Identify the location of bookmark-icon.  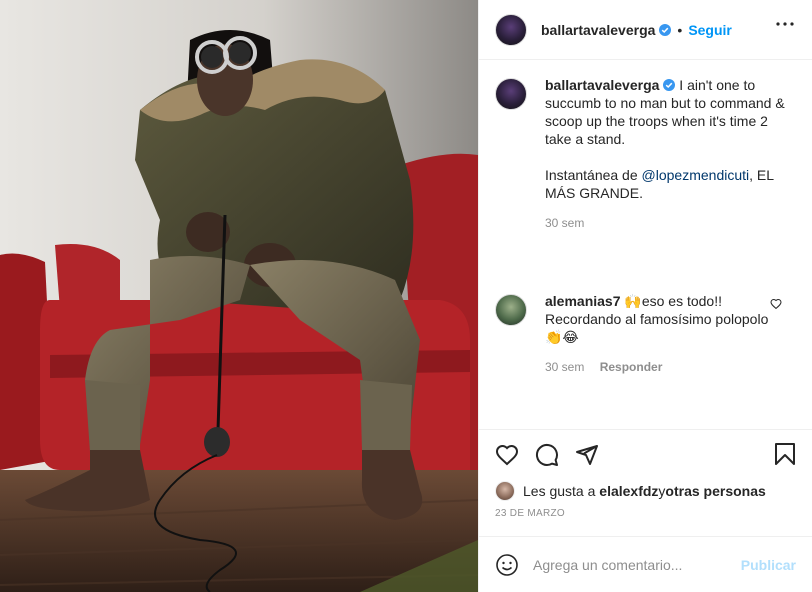
(785, 454).